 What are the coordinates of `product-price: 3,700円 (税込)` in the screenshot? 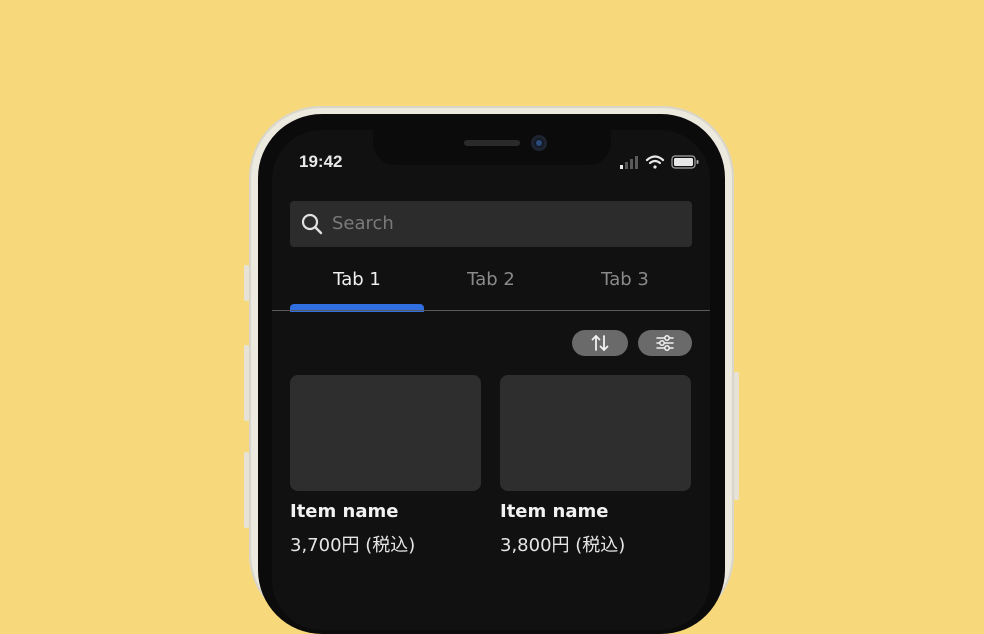 It's located at (353, 545).